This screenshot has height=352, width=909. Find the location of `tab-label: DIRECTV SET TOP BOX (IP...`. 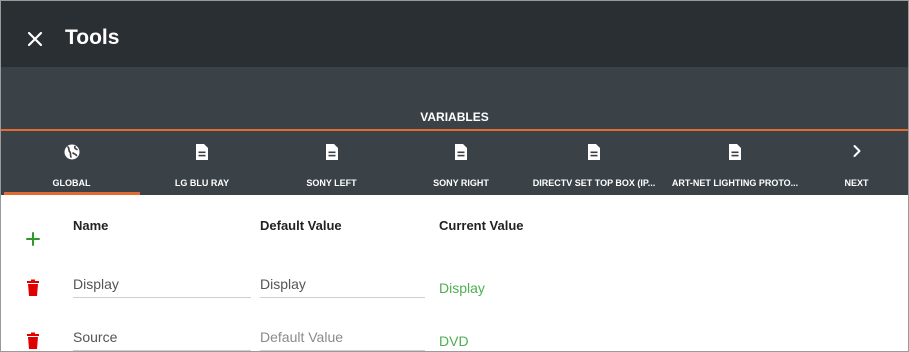

tab-label: DIRECTV SET TOP BOX (IP... is located at coordinates (594, 183).